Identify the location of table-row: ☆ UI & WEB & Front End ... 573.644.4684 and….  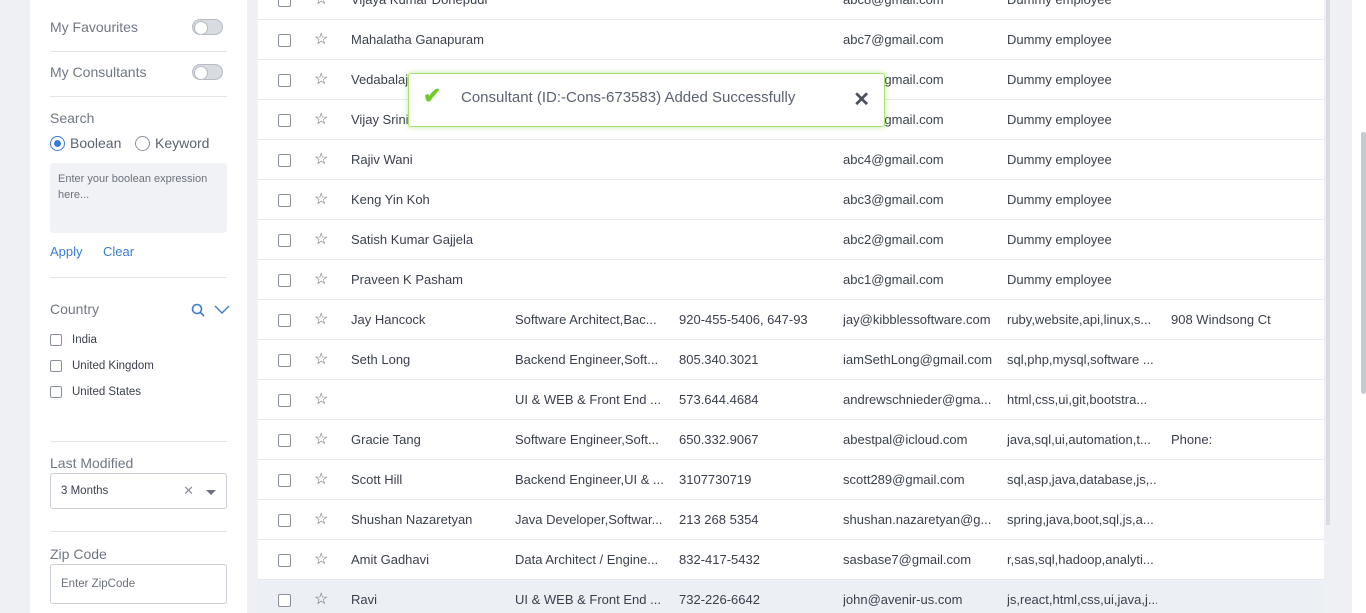
(791, 400).